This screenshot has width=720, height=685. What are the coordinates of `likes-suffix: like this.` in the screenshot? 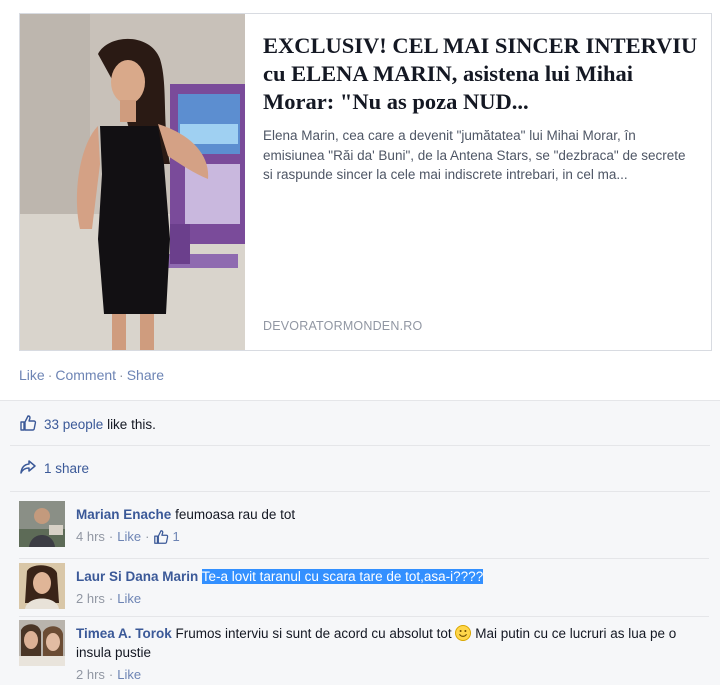 It's located at (129, 424).